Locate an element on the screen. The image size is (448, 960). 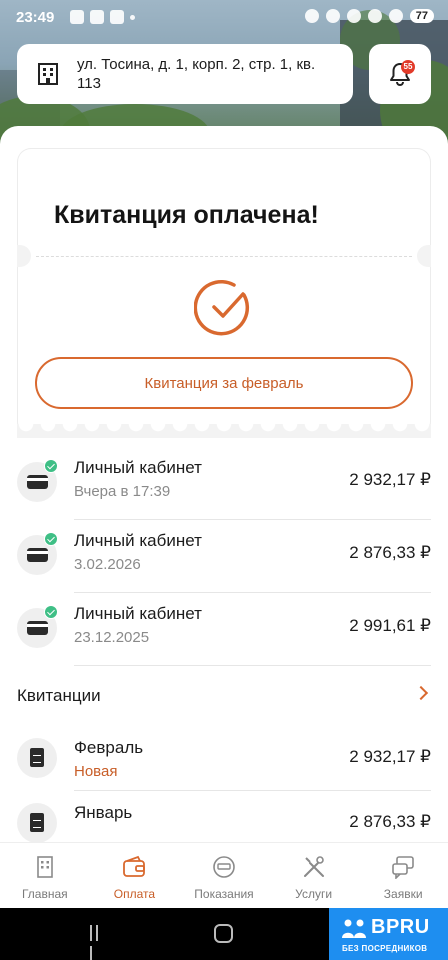
invoice-month: Январь is located at coordinates (103, 812).